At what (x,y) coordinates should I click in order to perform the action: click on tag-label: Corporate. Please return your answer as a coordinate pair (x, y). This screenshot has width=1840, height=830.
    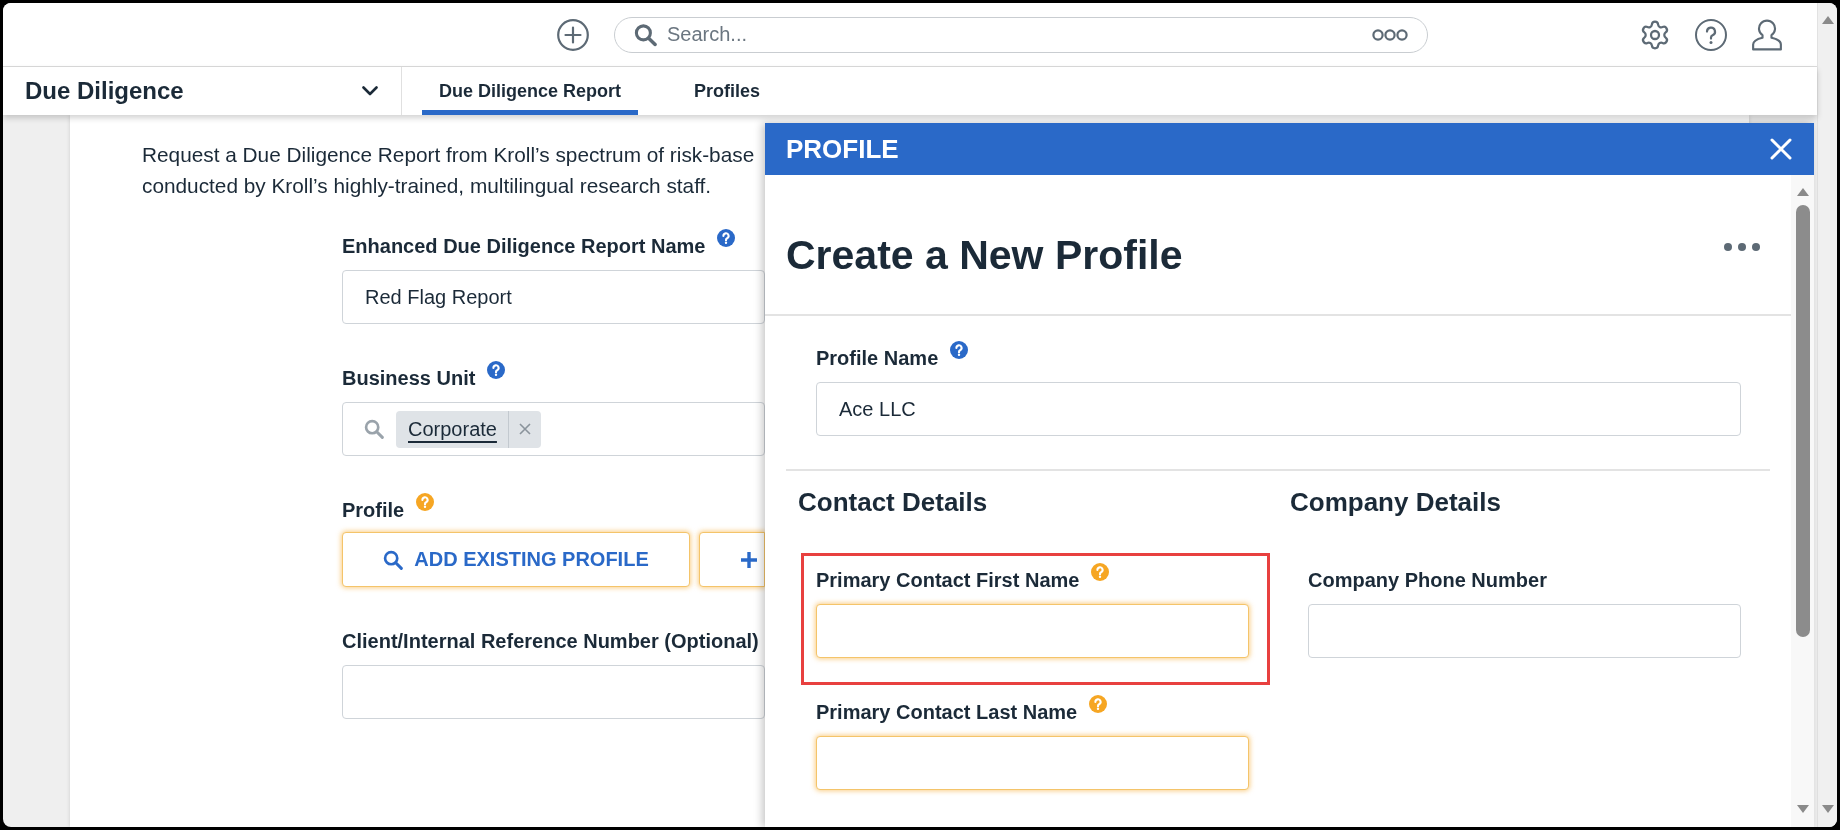
    Looking at the image, I should click on (452, 429).